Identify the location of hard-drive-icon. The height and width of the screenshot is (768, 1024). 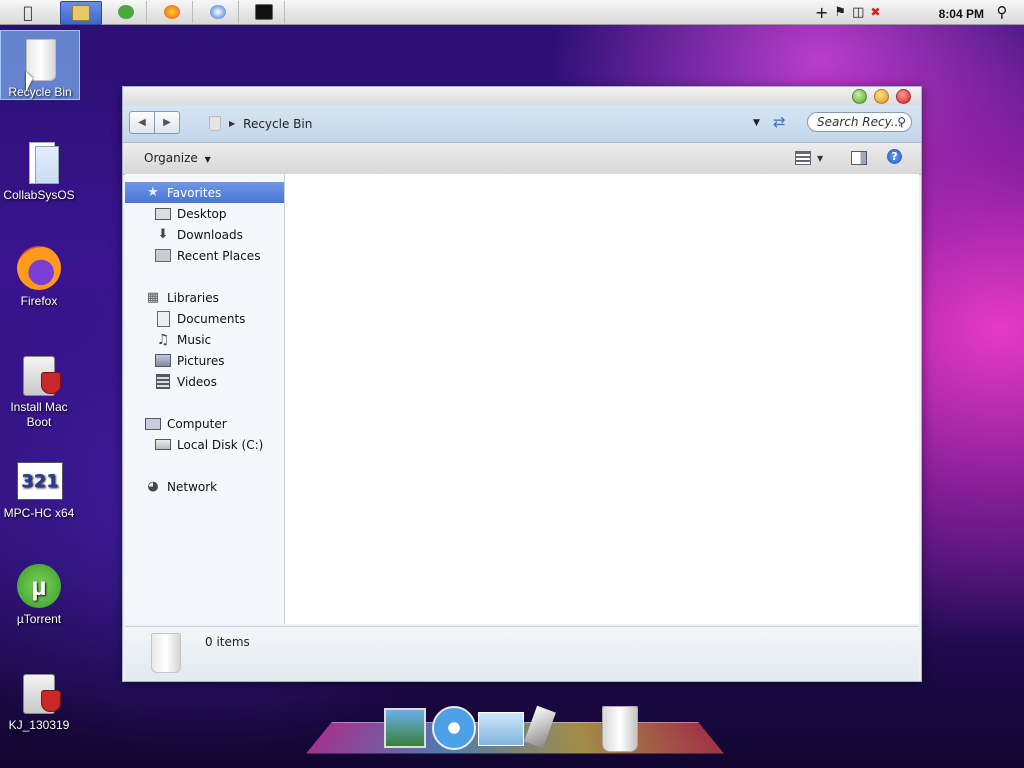
(163, 445).